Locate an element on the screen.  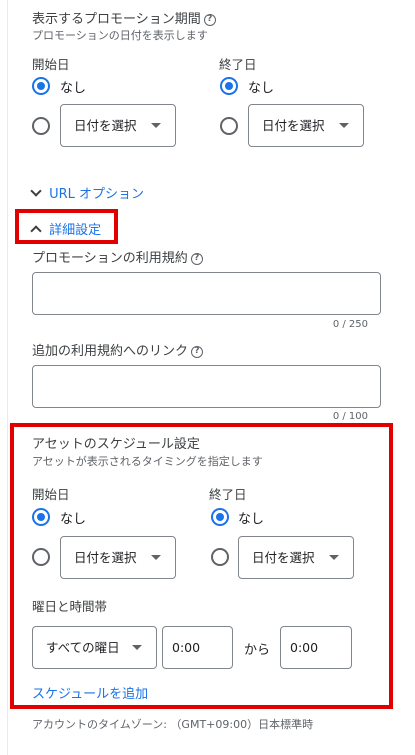
chevron-up-icon is located at coordinates (36, 230).